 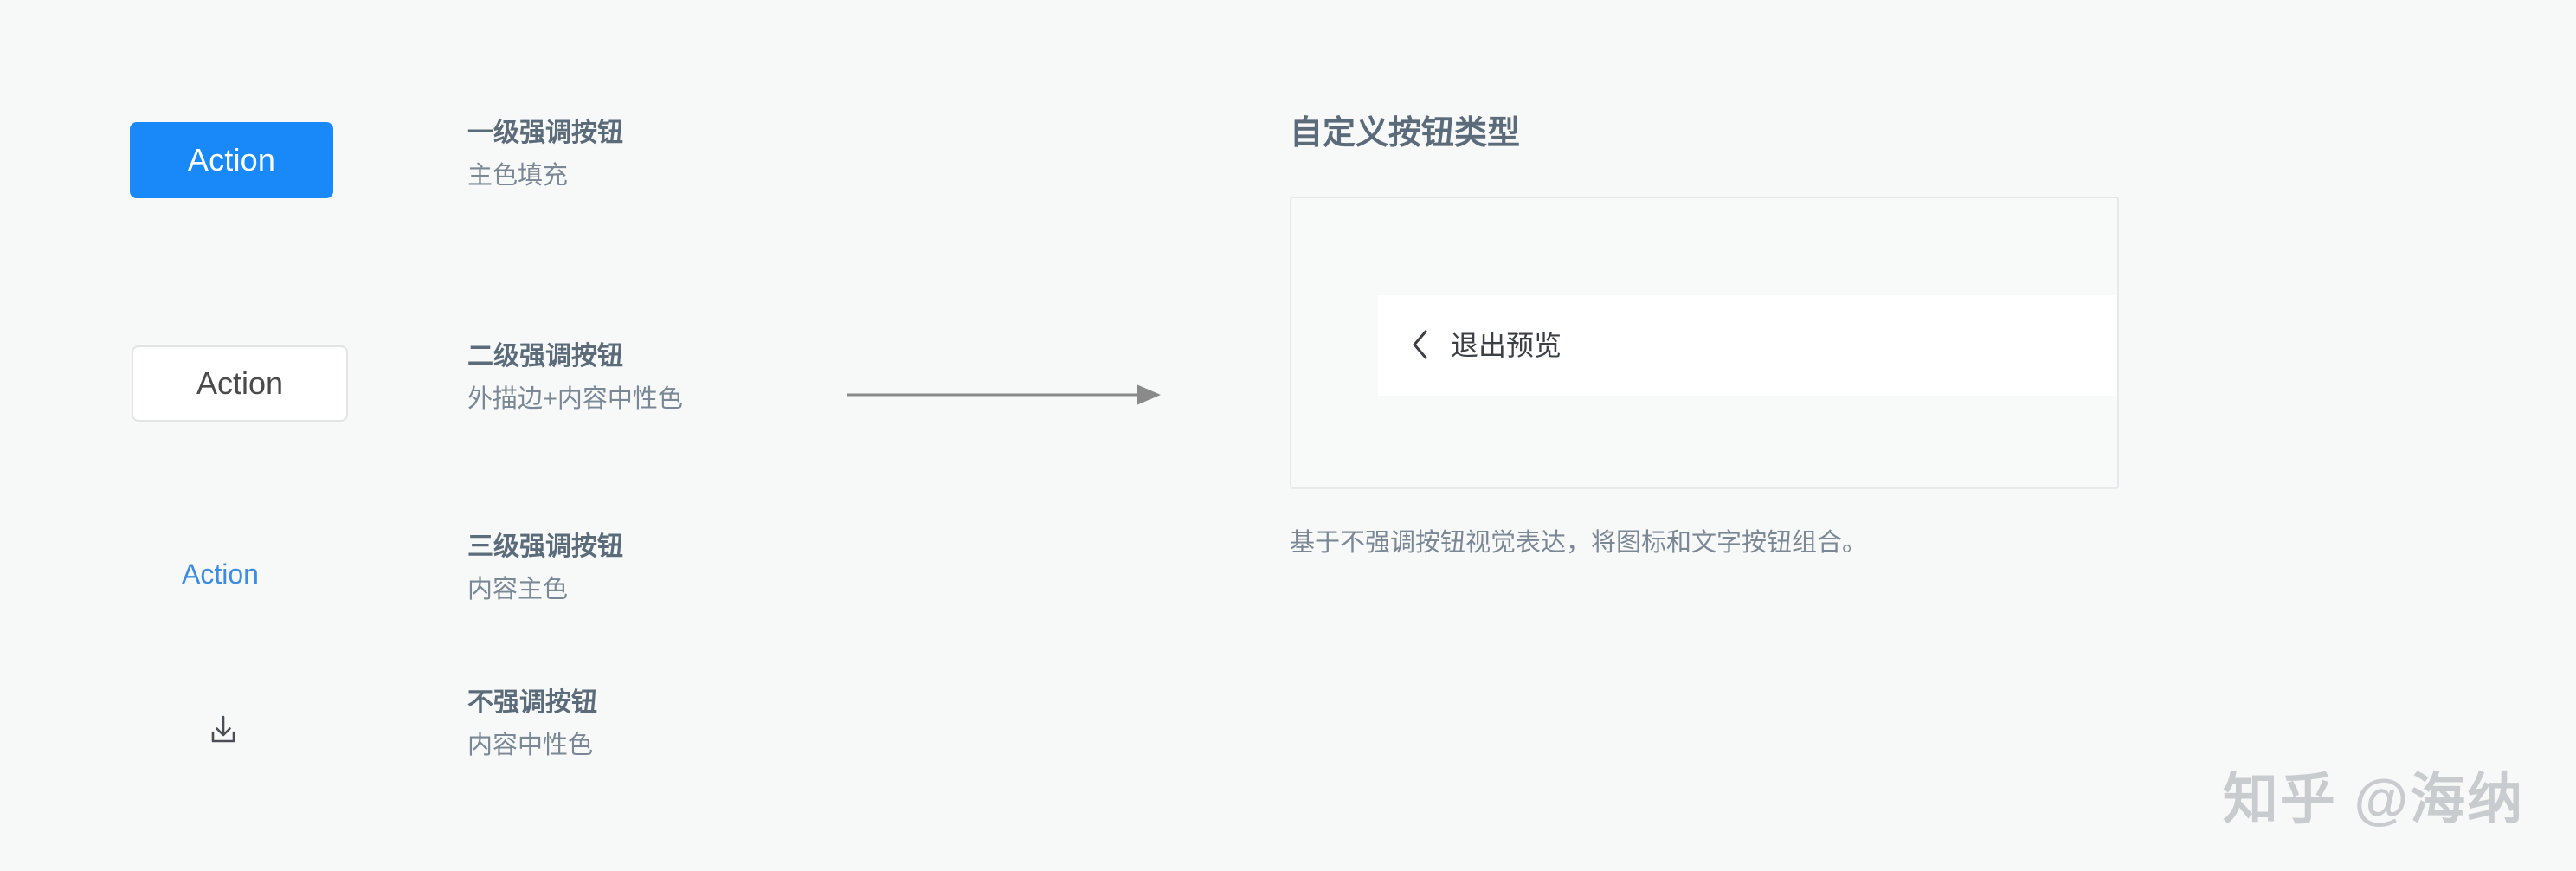 I want to click on demo-cell-secondary: Action, so click(x=285, y=383).